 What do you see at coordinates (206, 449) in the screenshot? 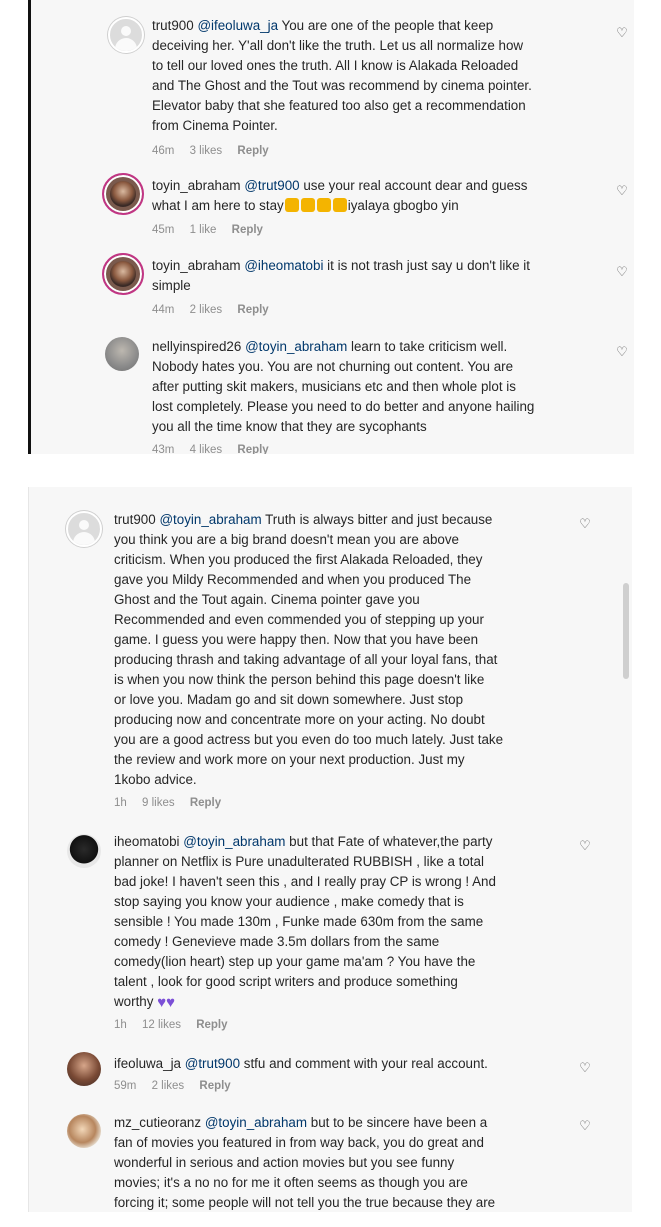
I see `comment-likes: 4 likes` at bounding box center [206, 449].